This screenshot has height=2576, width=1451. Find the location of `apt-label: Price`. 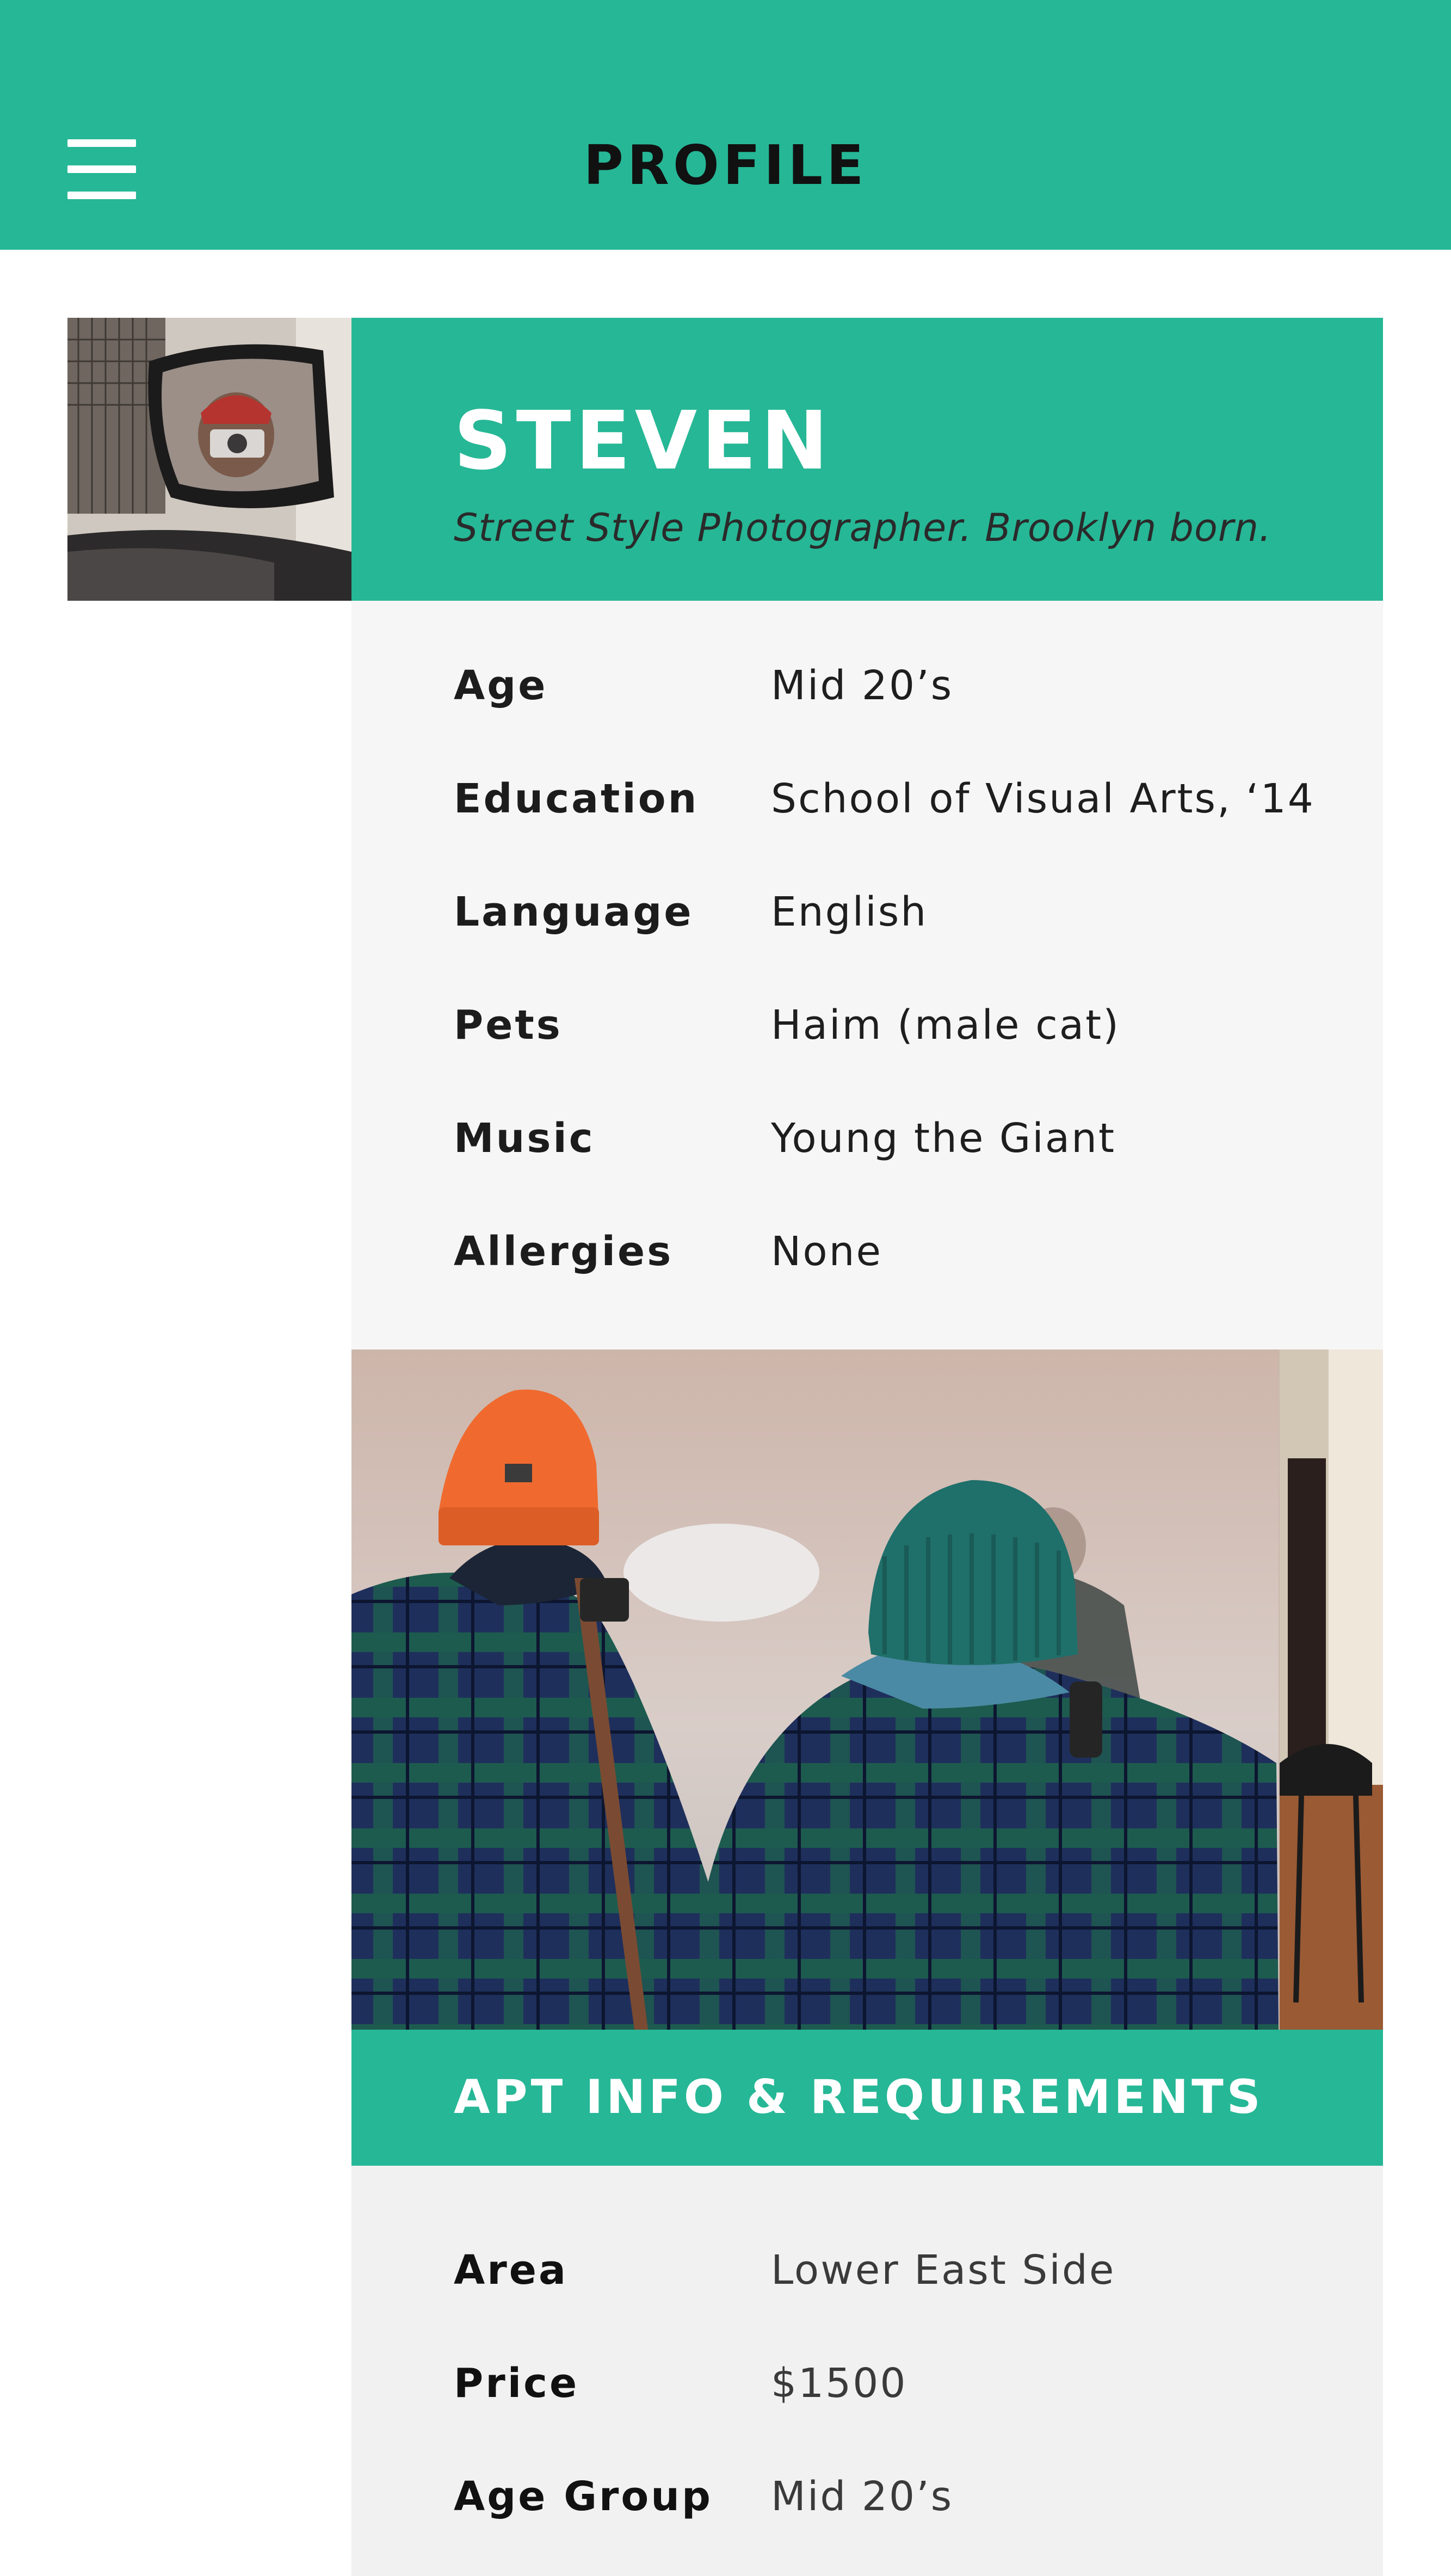

apt-label: Price is located at coordinates (516, 2383).